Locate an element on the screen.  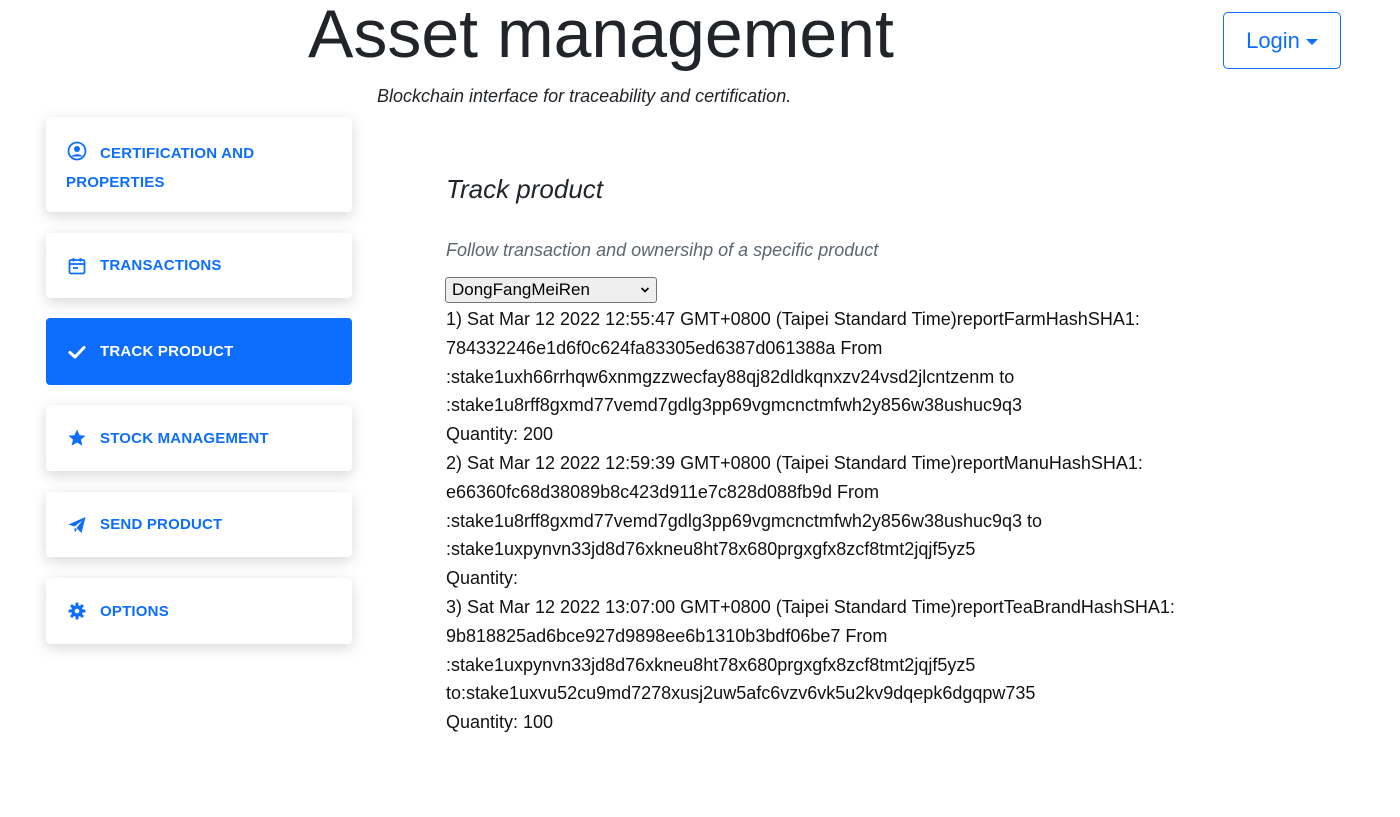
section-title: Track product is located at coordinates (525, 189).